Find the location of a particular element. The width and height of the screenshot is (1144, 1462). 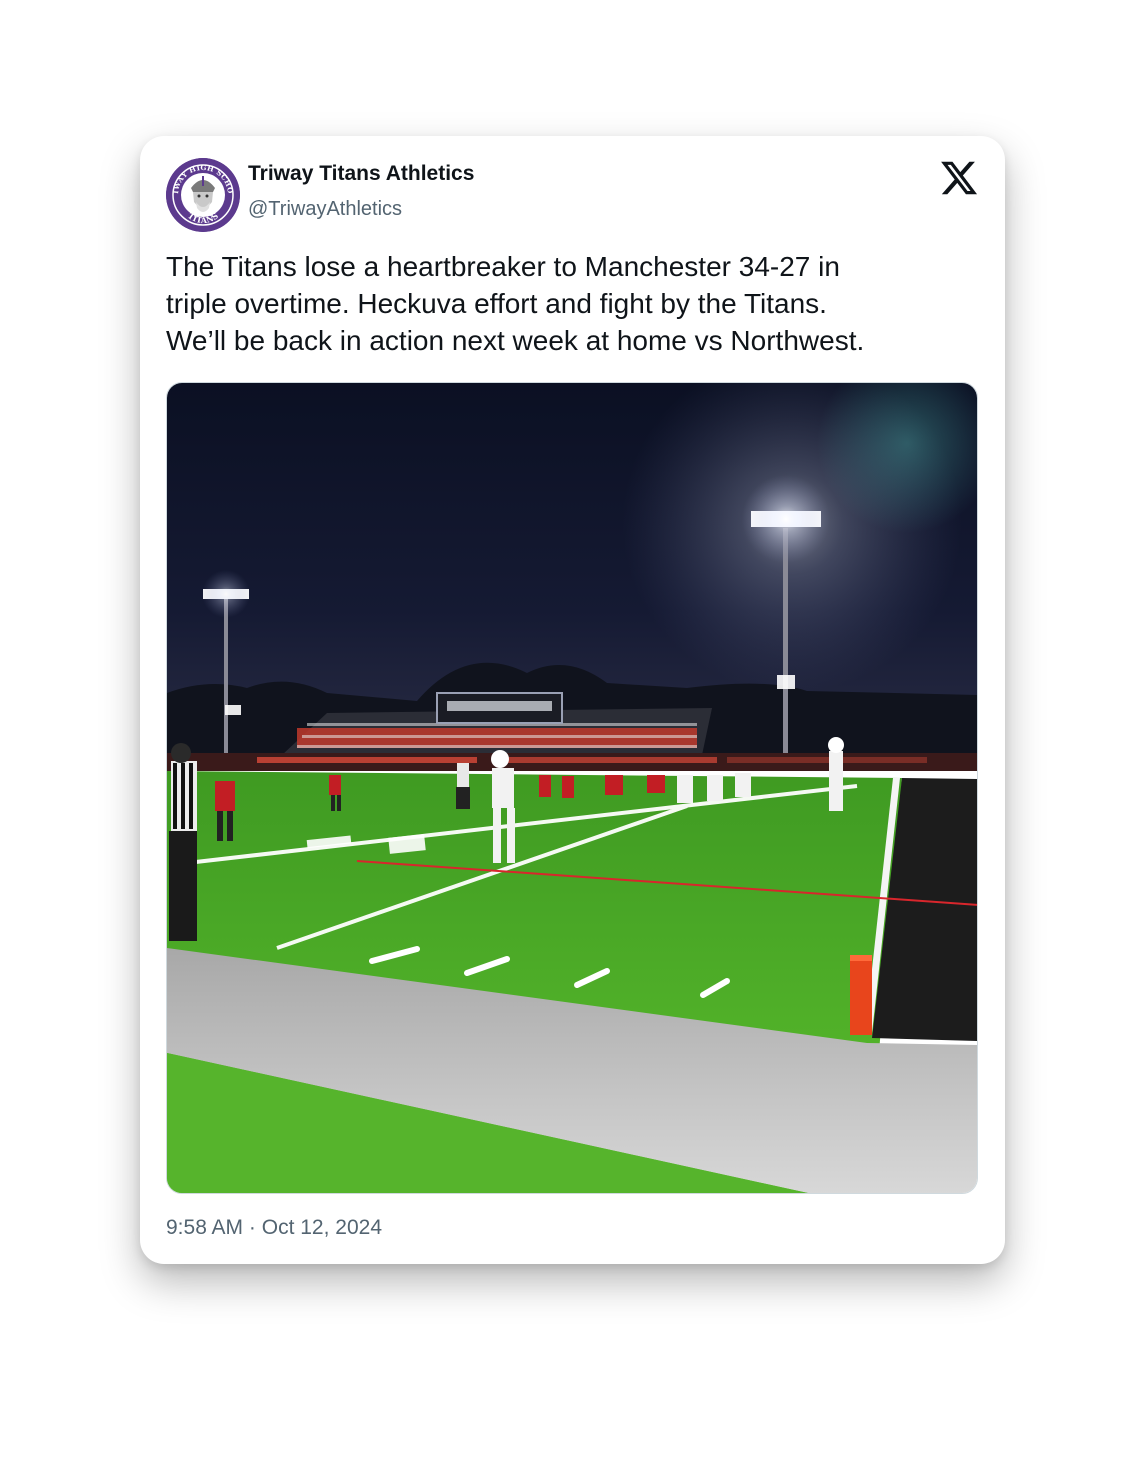

x-logo-icon is located at coordinates (959, 178).